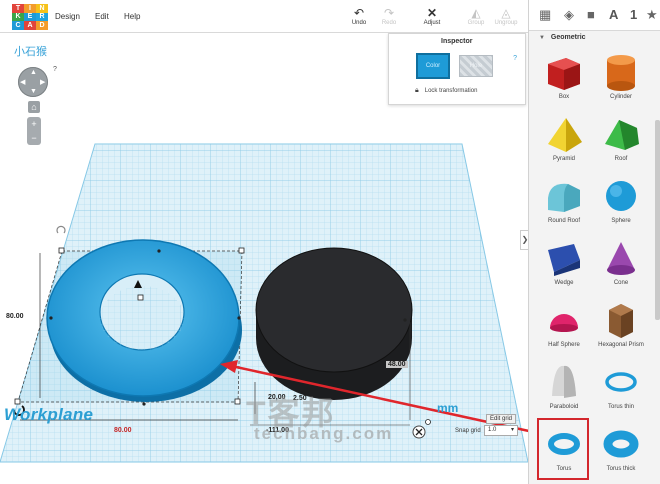  I want to click on cone-icon, so click(621, 258).